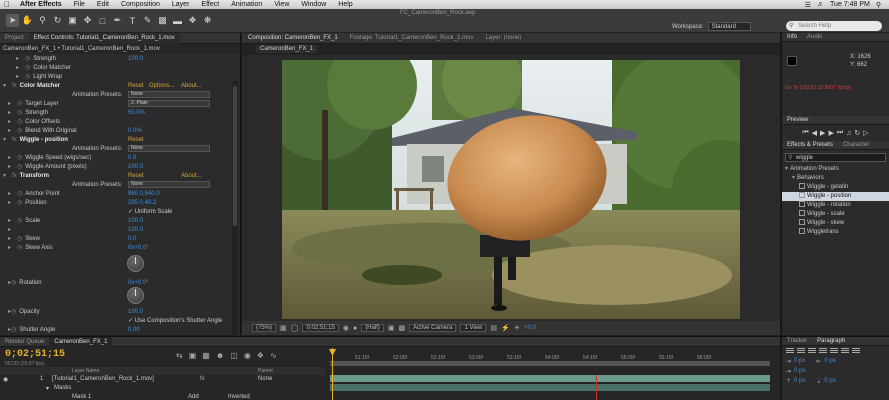  Describe the element at coordinates (345, 4) in the screenshot. I see `menu-help: Help` at that location.